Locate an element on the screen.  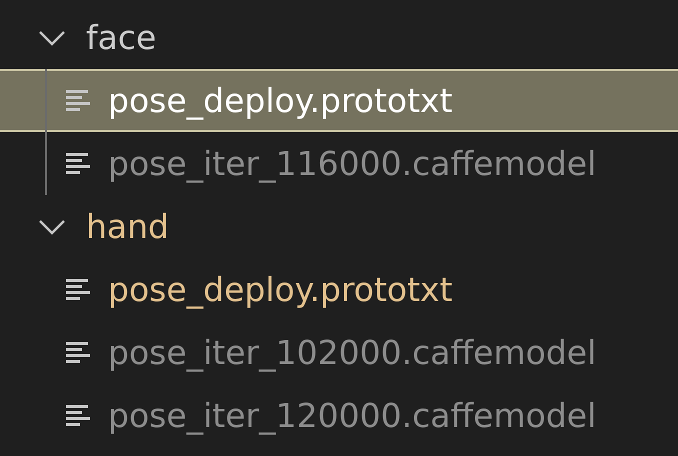
file-row: pose_iter_116000.caffemodel is located at coordinates (339, 163).